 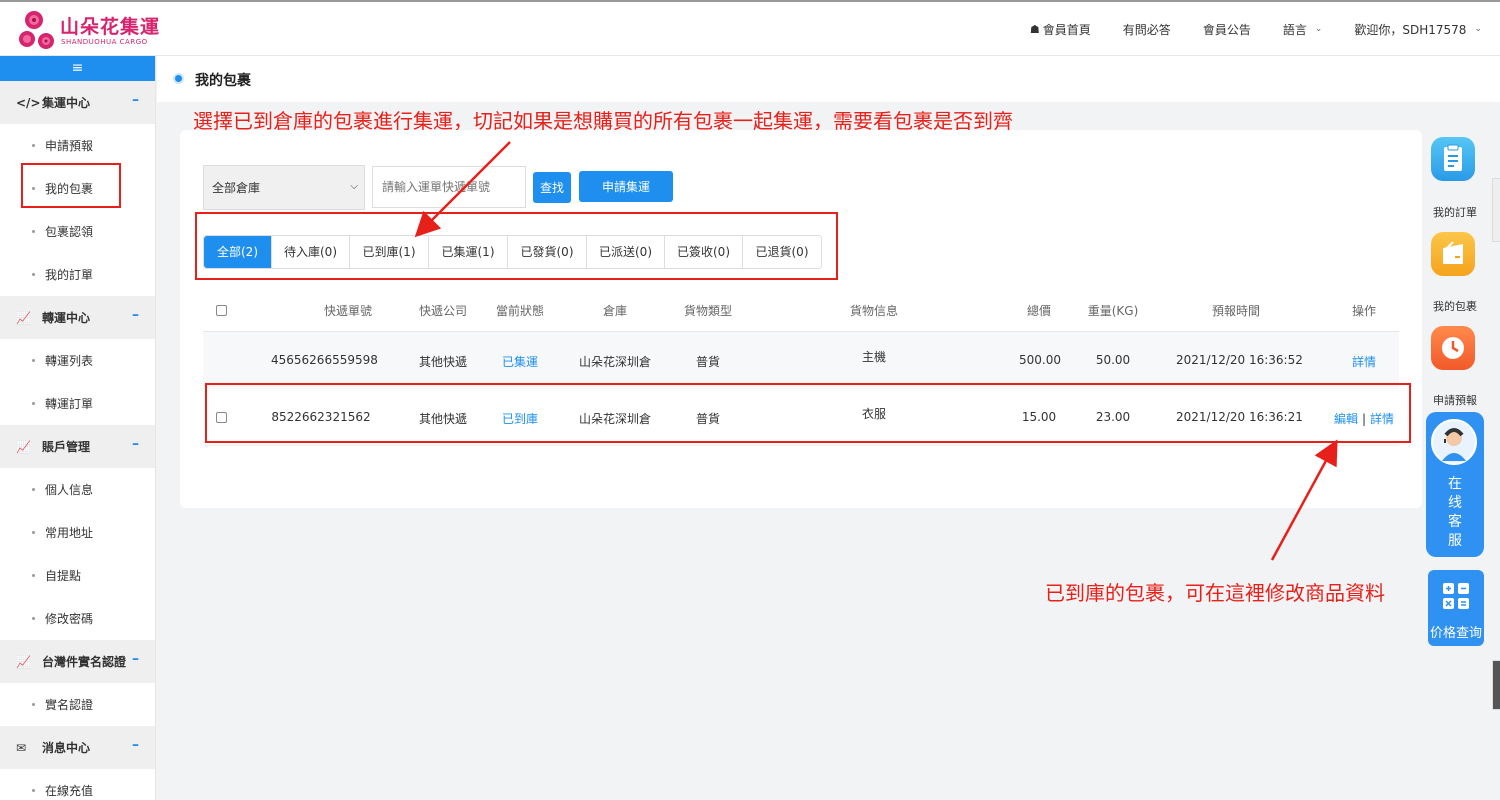 I want to click on nav-language-dropdown: 語言 ⌄, so click(x=1303, y=29).